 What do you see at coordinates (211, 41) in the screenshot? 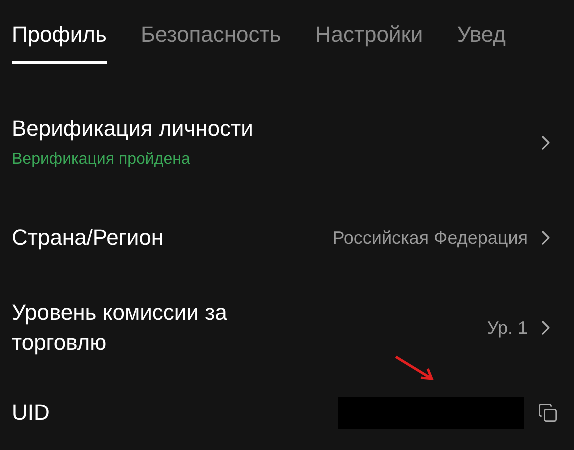
I see `tab: Безопасность` at bounding box center [211, 41].